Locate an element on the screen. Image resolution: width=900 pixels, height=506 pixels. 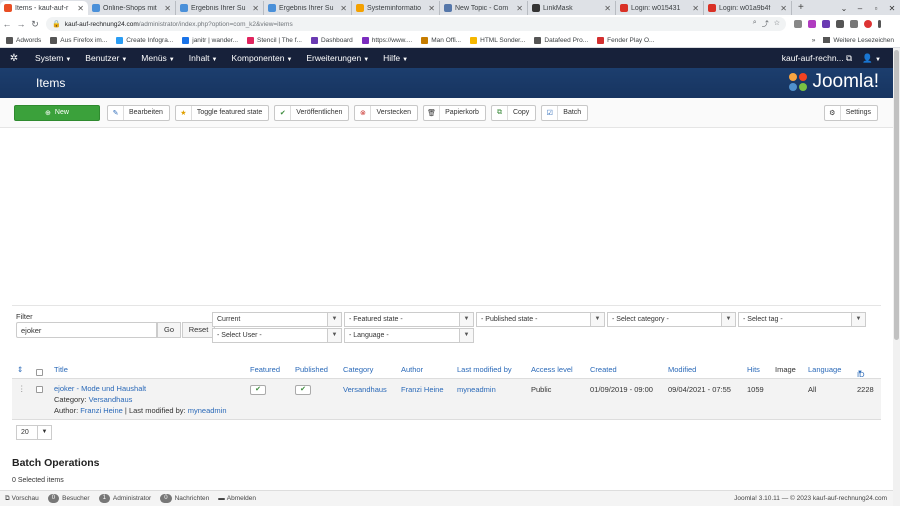
menu-item: Inhalt ▼ is located at coordinates (203, 58).